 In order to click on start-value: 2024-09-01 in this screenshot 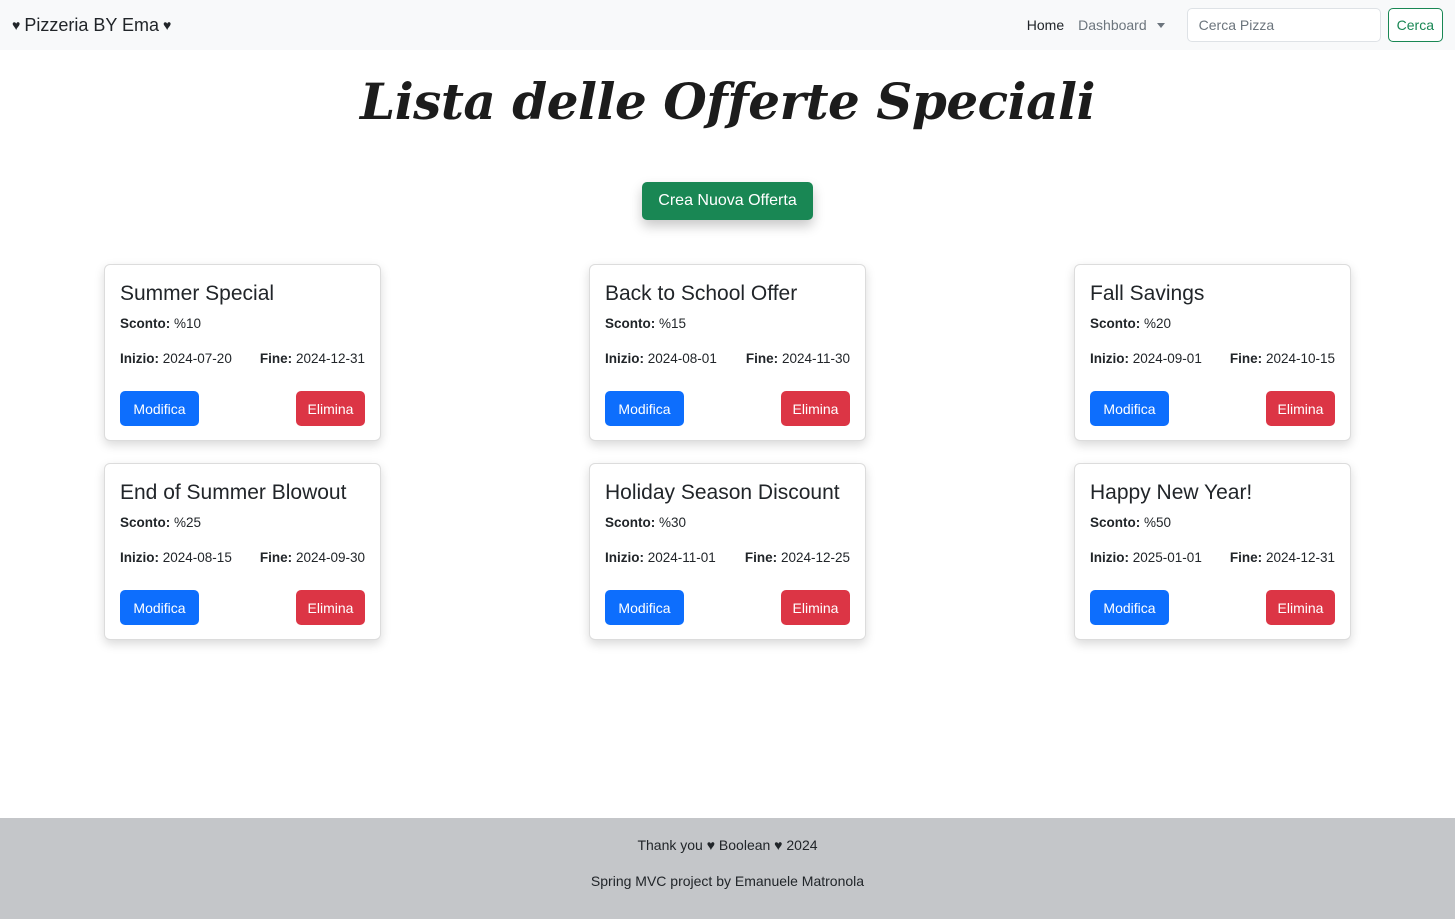, I will do `click(1167, 358)`.